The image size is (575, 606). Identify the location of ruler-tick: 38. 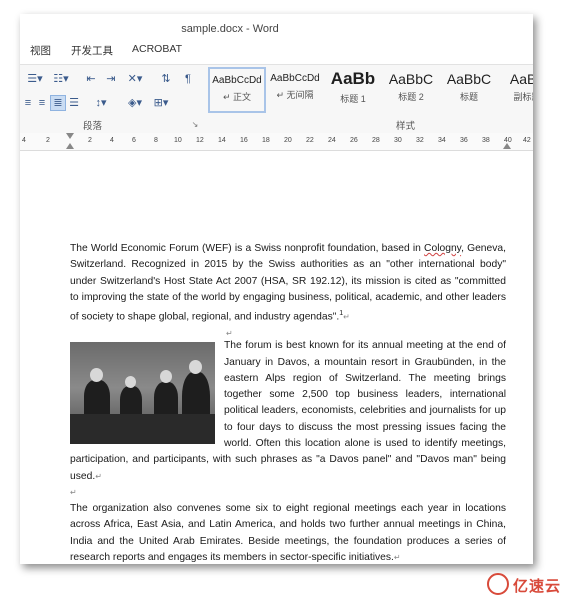
(486, 140).